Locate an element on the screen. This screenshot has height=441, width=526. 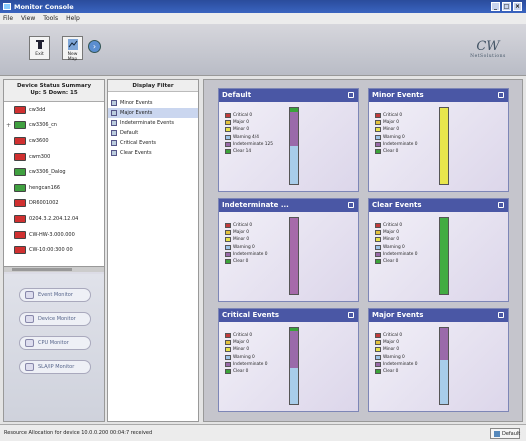
device-name: cw3306_cn is located at coordinates (43, 125).